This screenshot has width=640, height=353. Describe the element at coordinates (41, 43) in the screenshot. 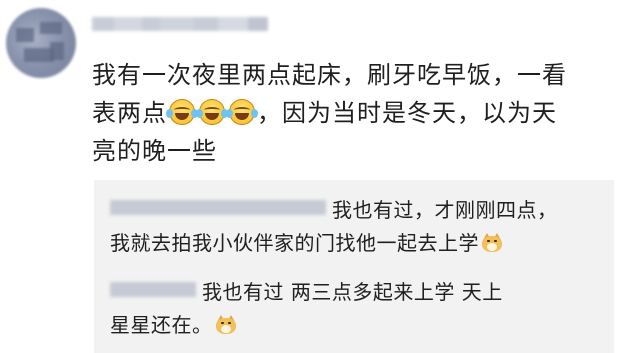

I see `avatar` at that location.